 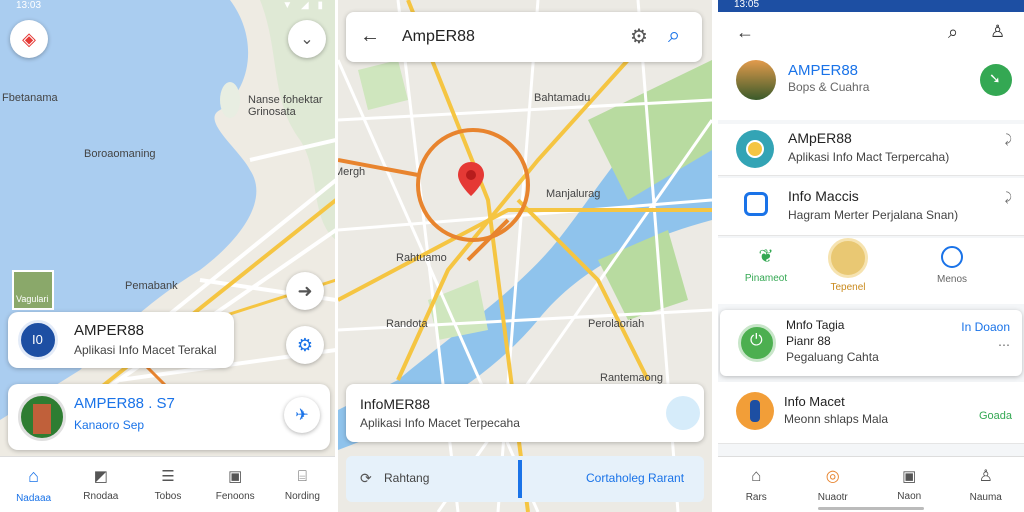 I want to click on header-area: ← ⌕ ♙ AMPER88 Bops & Cuahra ➘, so click(x=871, y=66).